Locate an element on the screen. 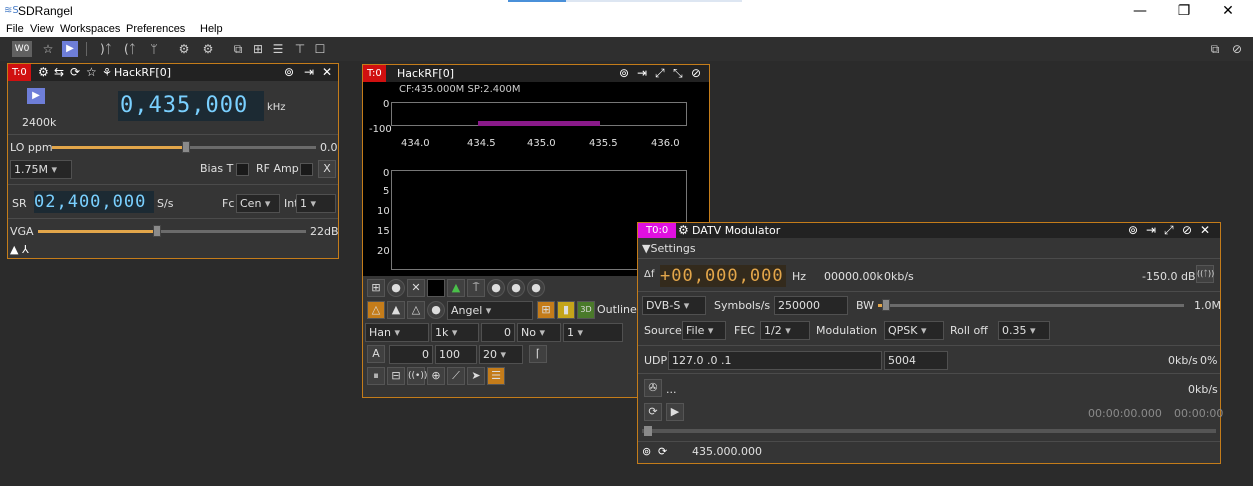 The image size is (1253, 486). stack-windows-icon: ☰ is located at coordinates (278, 49).